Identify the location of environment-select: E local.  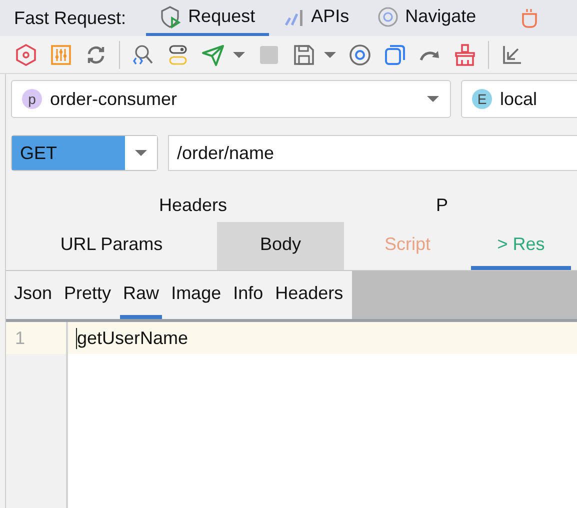
(519, 99).